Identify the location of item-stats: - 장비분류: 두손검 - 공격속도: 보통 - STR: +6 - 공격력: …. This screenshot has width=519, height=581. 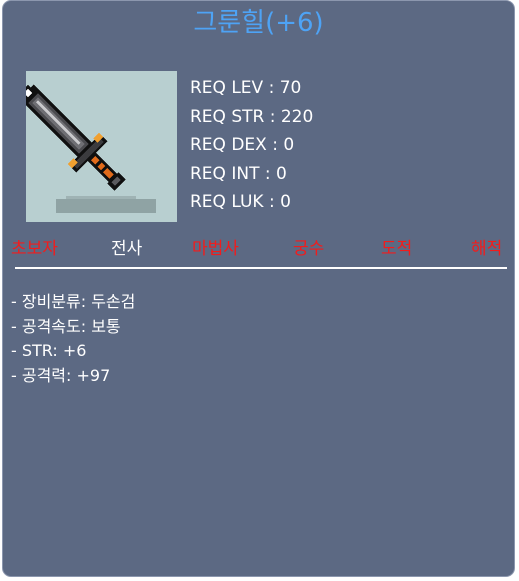
(73, 339).